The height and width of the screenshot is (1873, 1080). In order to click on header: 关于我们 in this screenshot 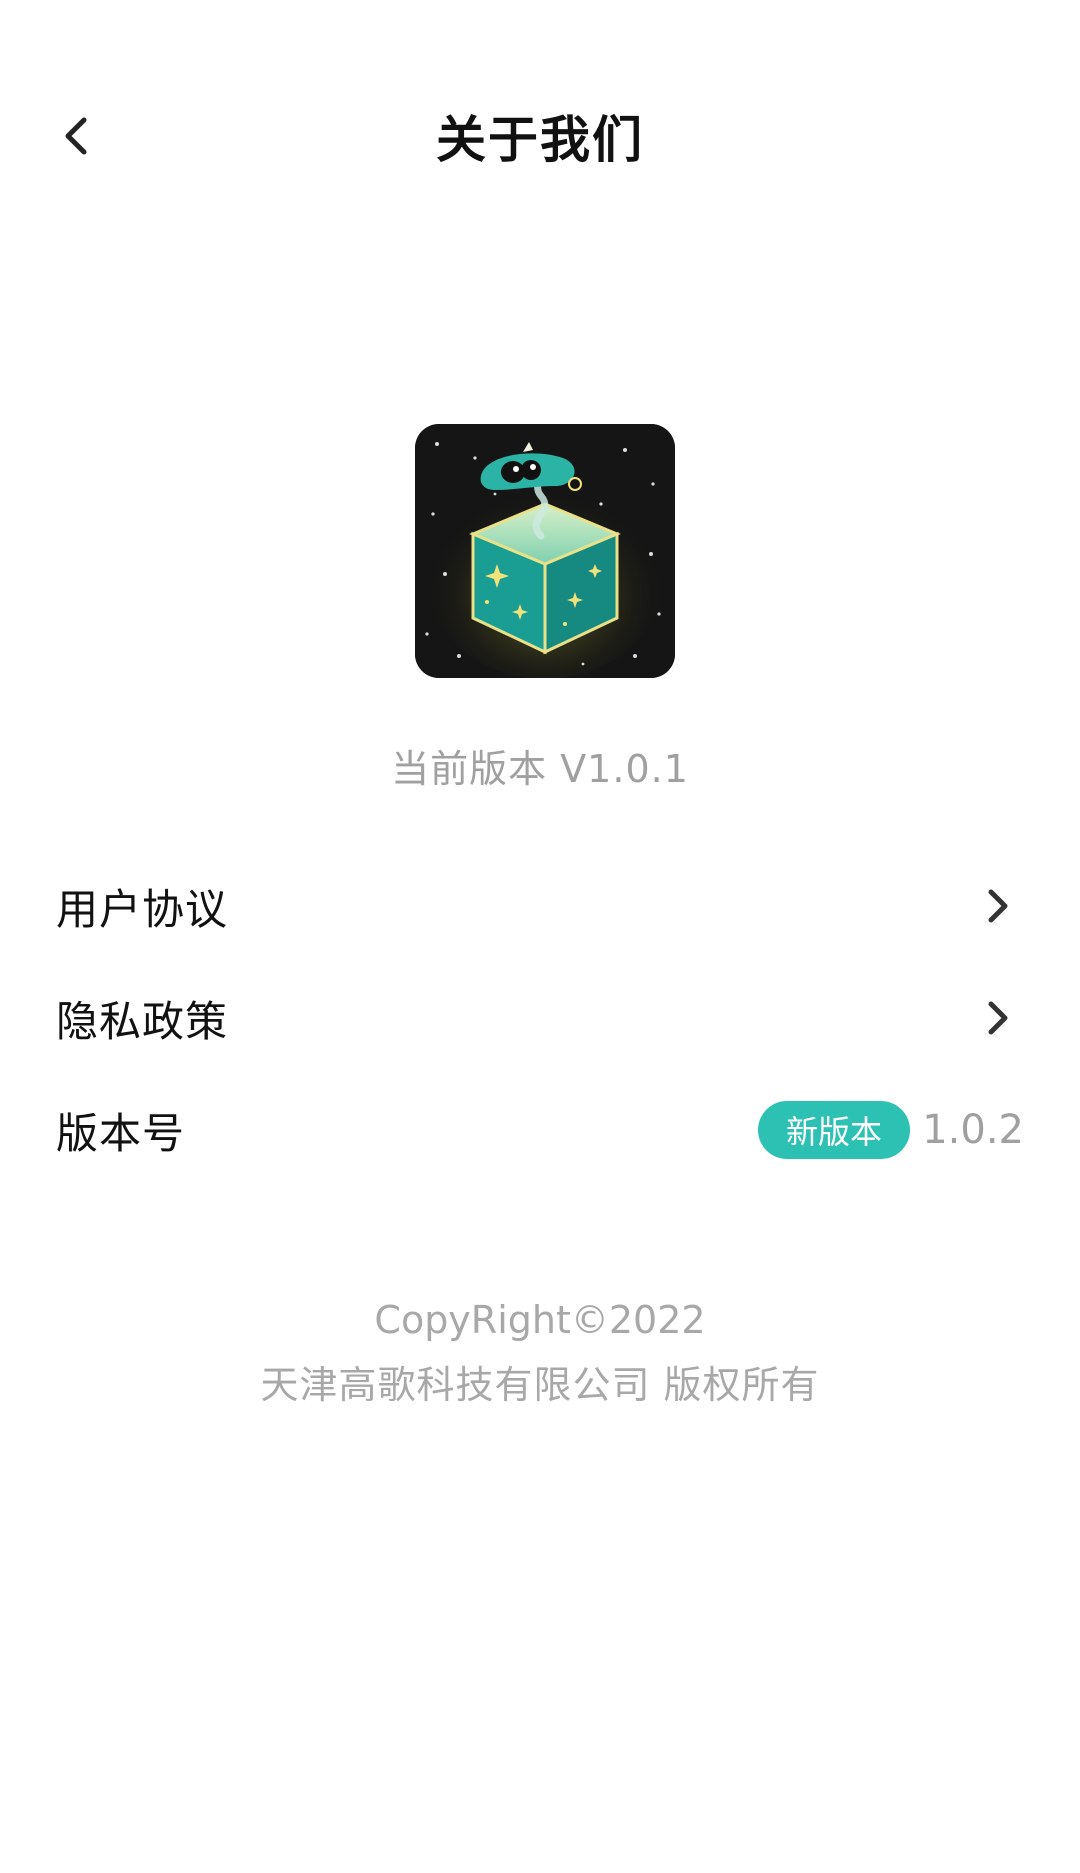, I will do `click(540, 140)`.